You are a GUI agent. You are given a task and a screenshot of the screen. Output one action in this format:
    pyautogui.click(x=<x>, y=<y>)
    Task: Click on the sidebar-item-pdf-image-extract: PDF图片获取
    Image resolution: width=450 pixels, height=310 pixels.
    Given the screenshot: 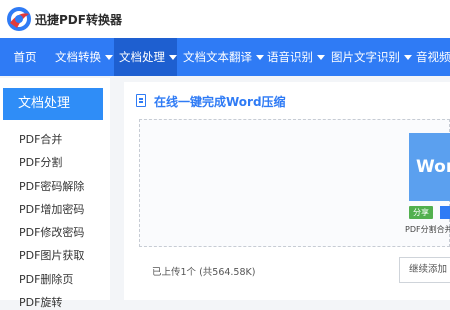 What is the action you would take?
    pyautogui.click(x=51, y=255)
    